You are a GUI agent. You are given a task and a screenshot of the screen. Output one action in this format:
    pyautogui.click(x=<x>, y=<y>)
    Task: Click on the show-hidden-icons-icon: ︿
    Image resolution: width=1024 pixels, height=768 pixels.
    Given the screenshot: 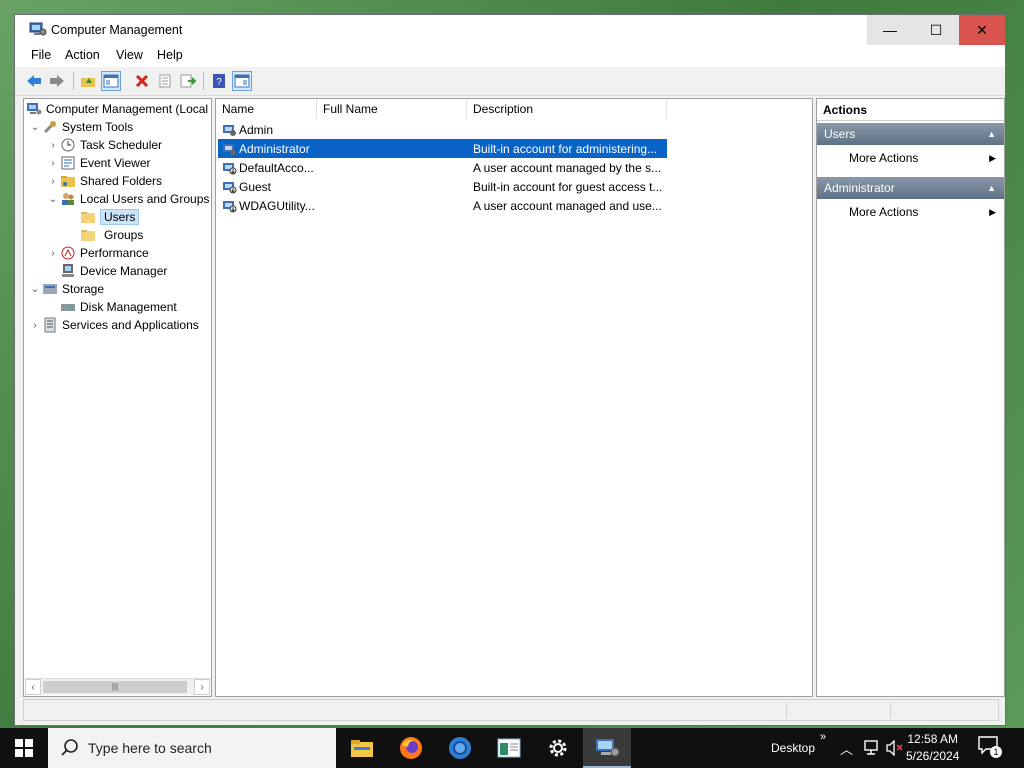 What is the action you would take?
    pyautogui.click(x=846, y=748)
    